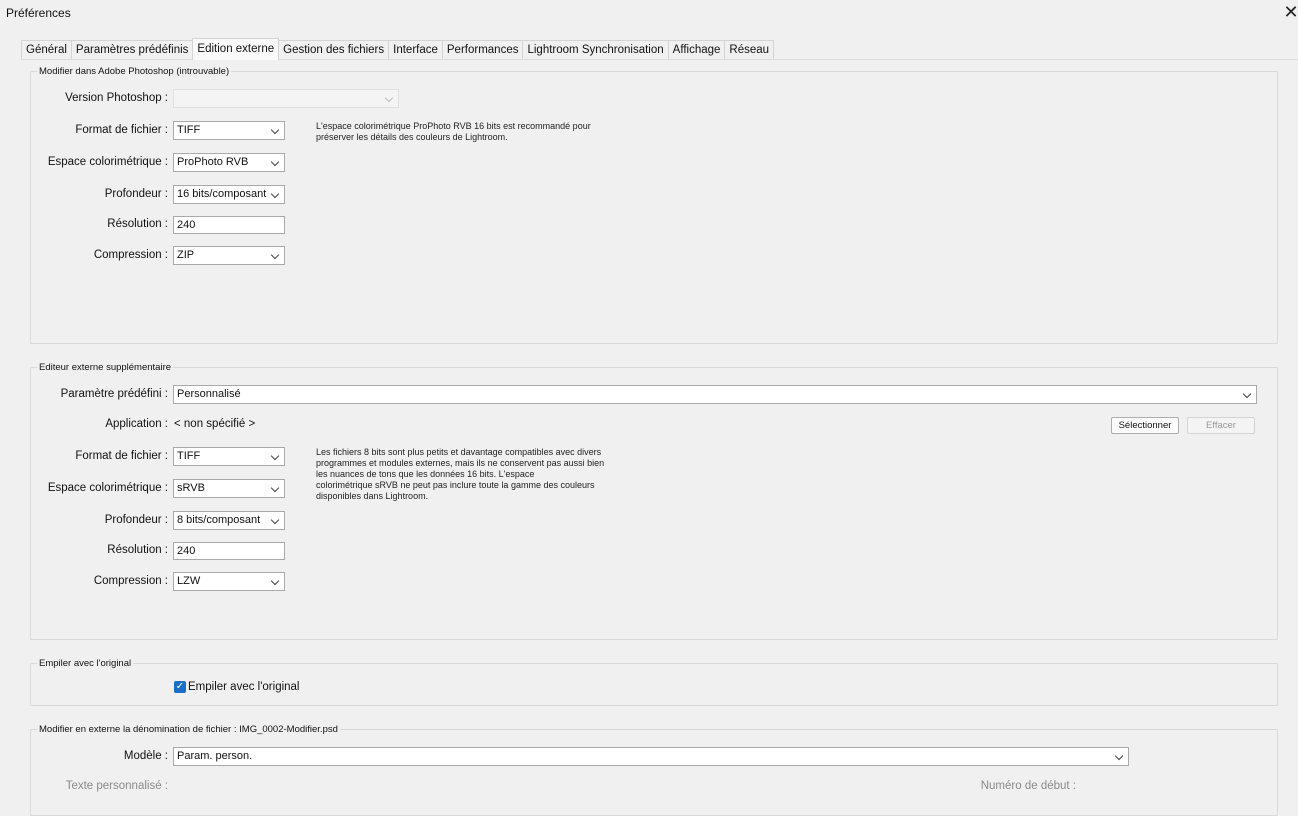  Describe the element at coordinates (186, 255) in the screenshot. I see `ps-compression-value: ZIP` at that location.